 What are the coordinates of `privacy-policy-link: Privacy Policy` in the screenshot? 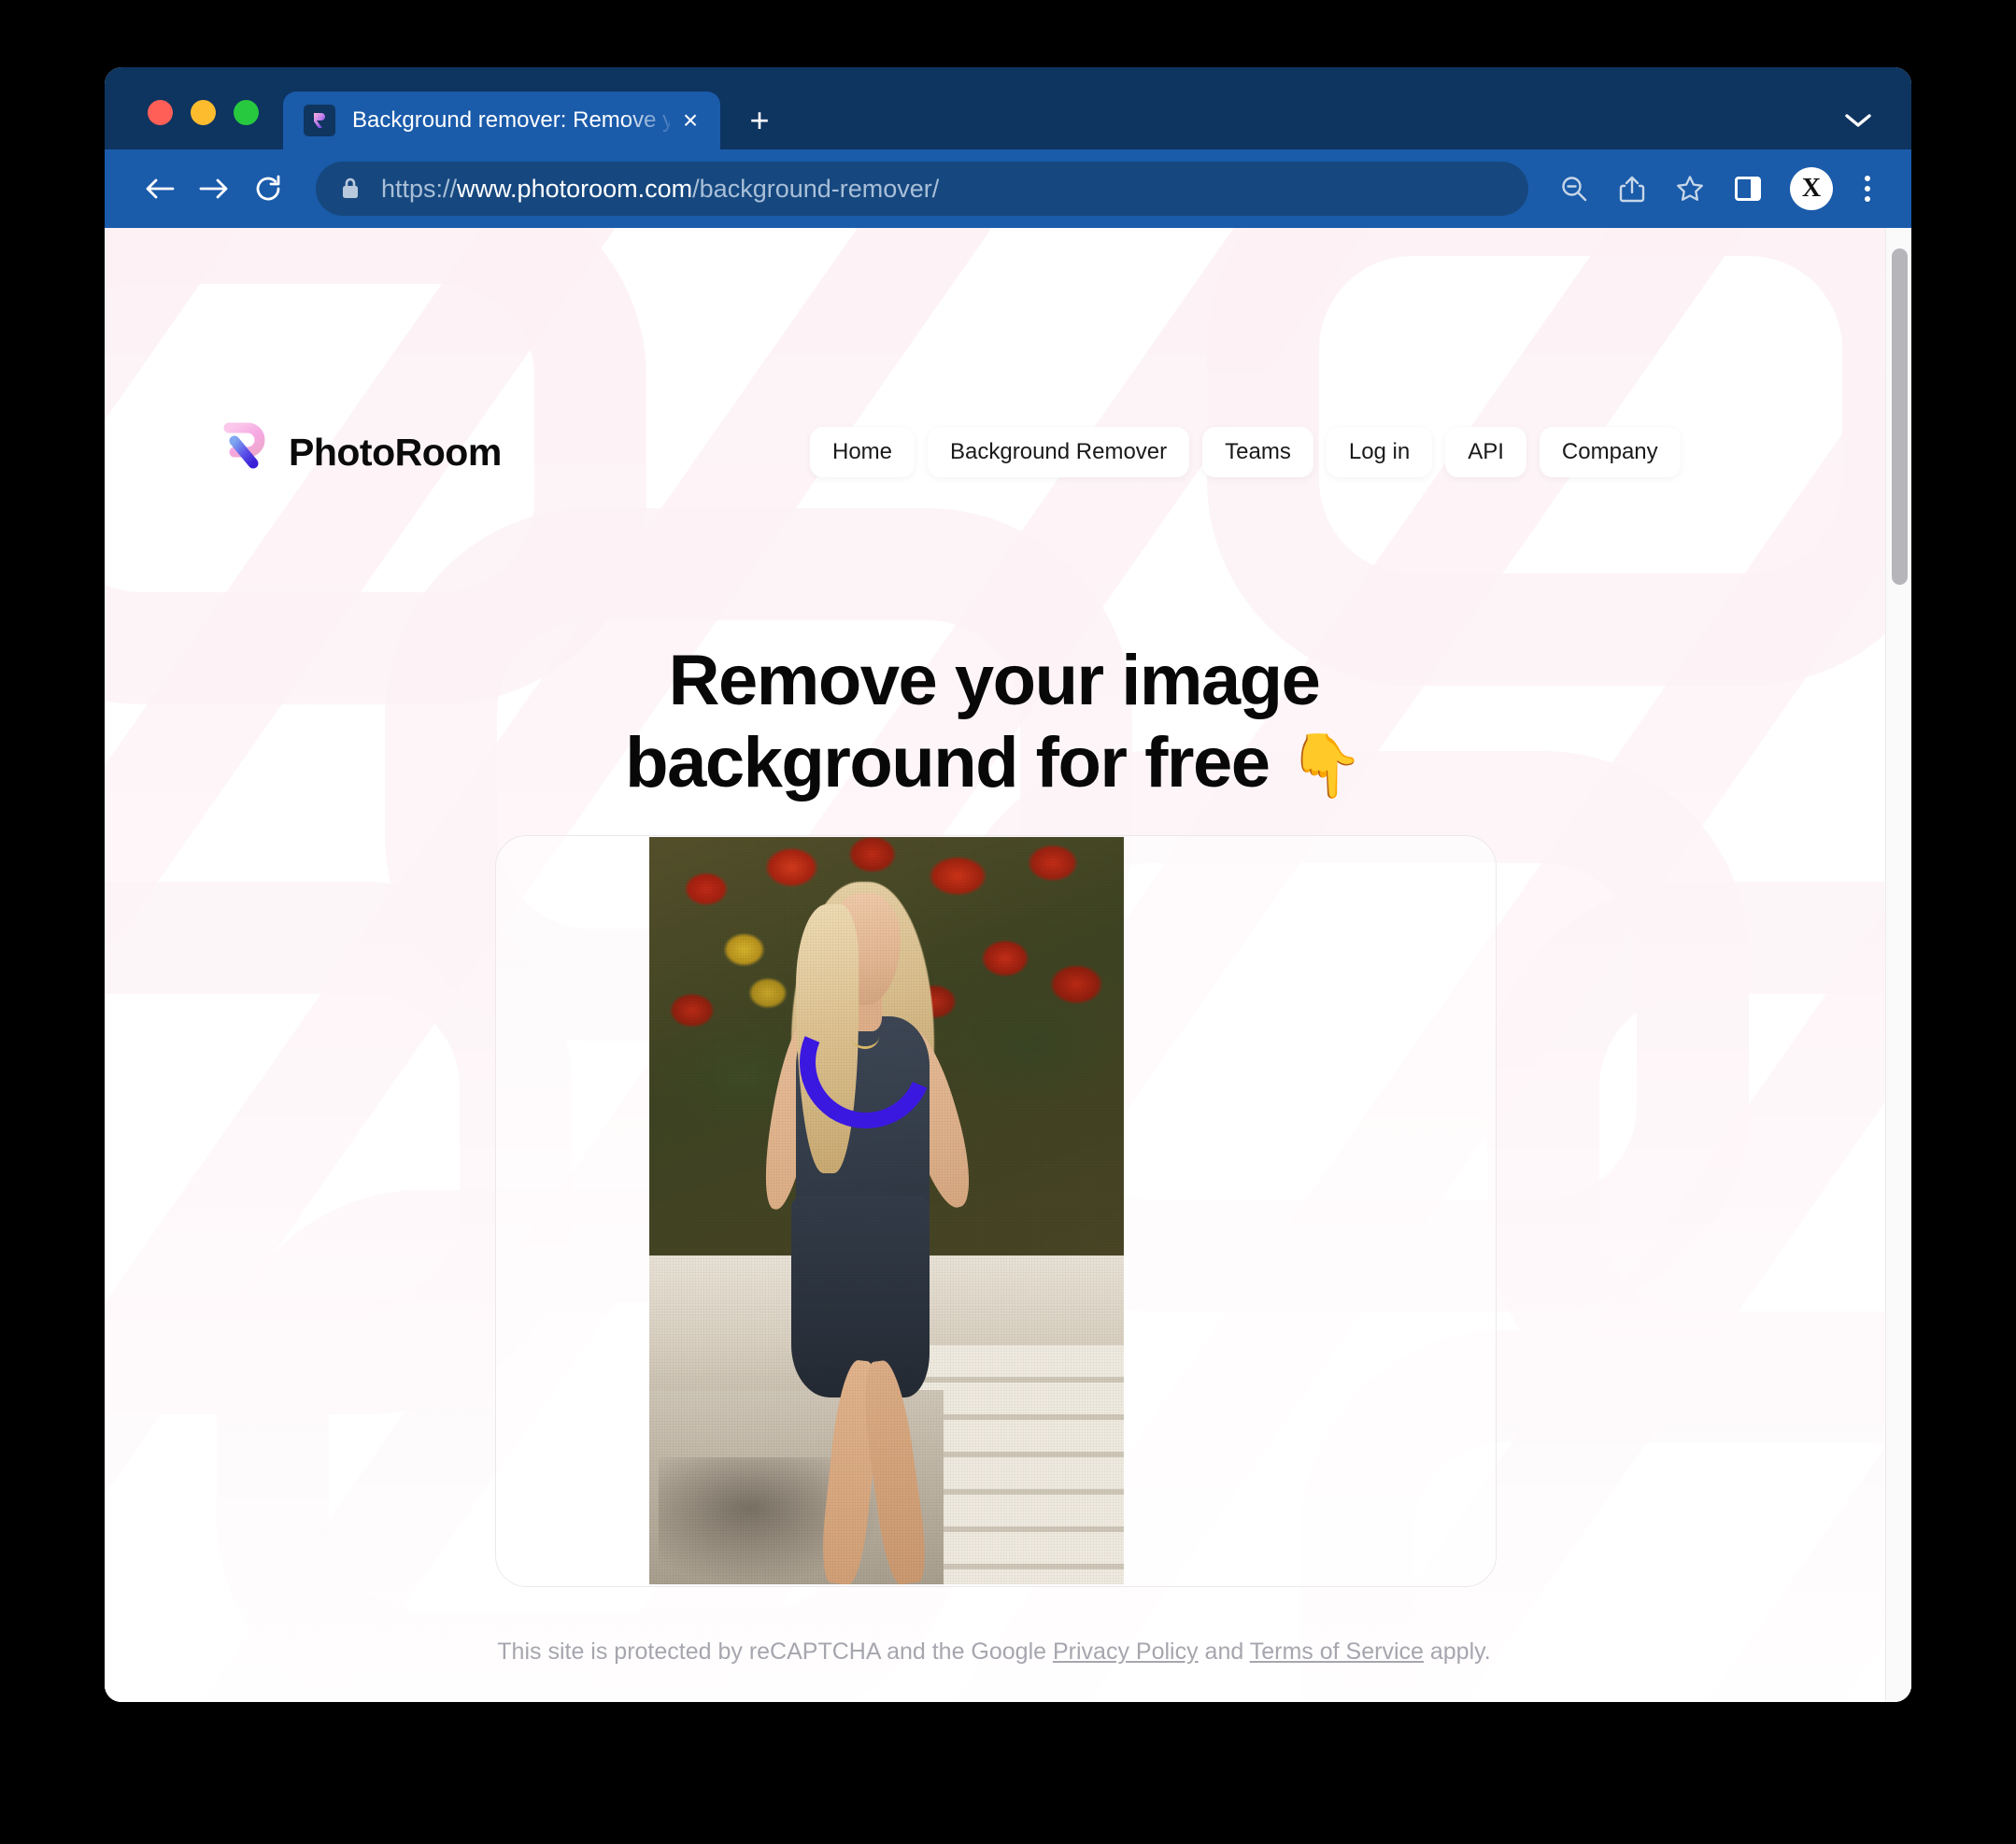 It's located at (1126, 1651).